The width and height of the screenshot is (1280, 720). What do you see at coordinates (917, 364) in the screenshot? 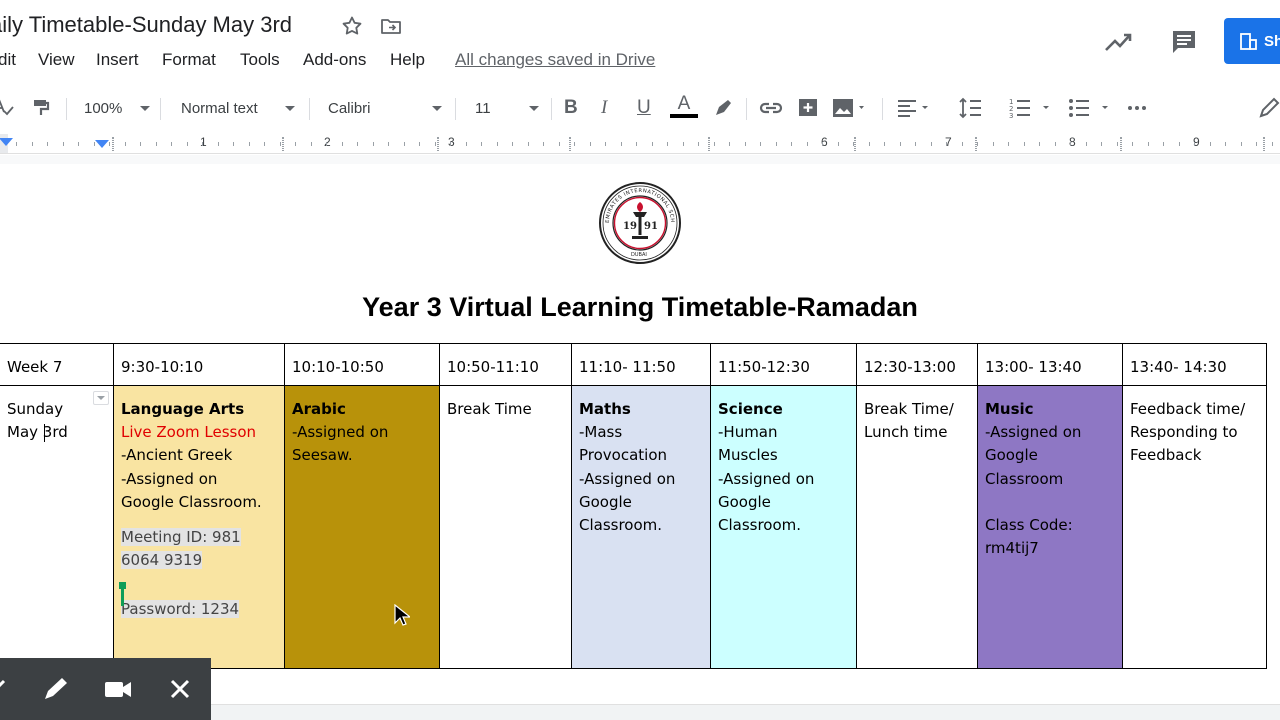
I see `header-slot-6: 12:30-13:00` at bounding box center [917, 364].